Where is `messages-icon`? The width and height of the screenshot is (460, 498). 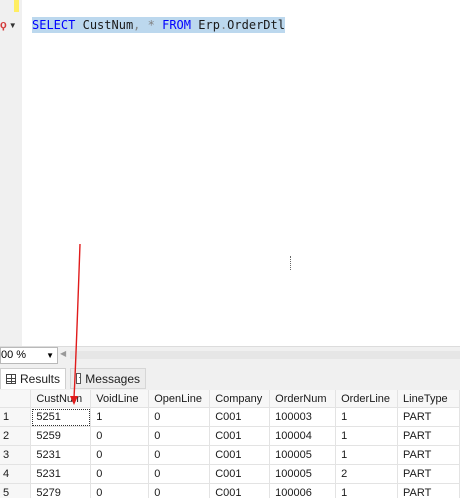
messages-icon is located at coordinates (79, 378).